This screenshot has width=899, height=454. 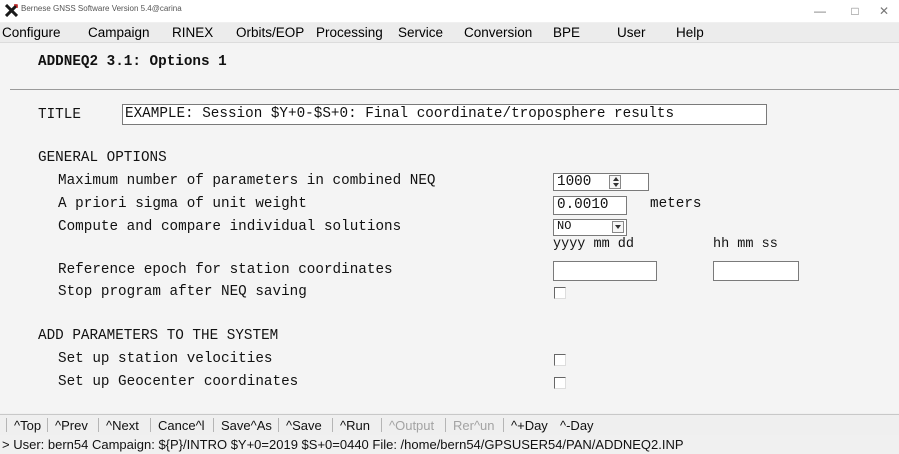 I want to click on menu-orbits-eop: Orbits/EOP, so click(x=270, y=32).